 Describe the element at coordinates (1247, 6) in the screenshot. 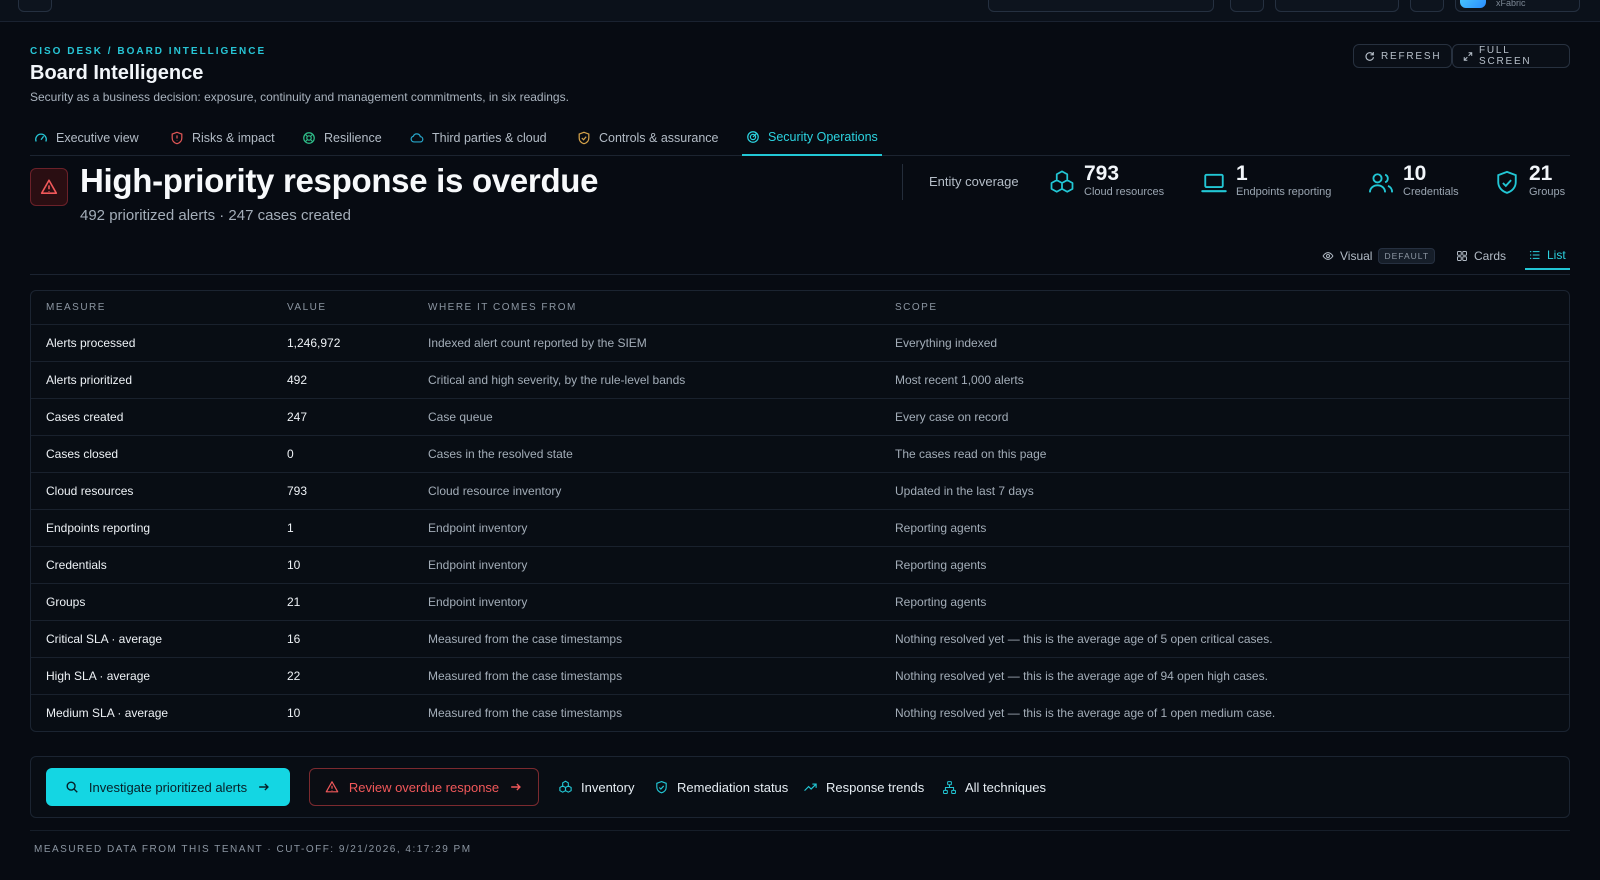

I see `notifications-button` at that location.